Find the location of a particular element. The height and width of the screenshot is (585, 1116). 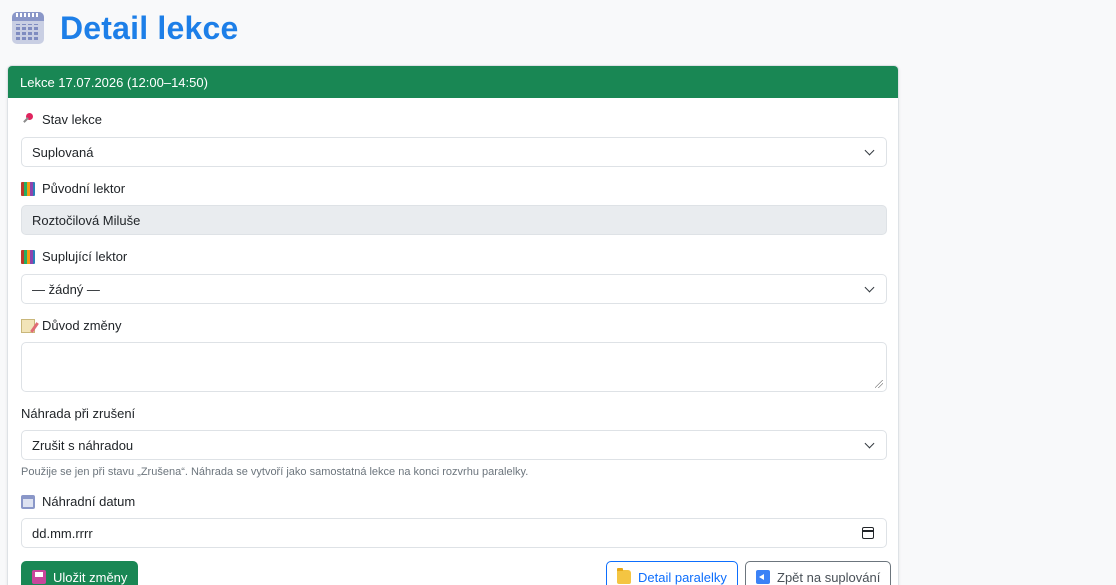

substitute-teacher-select: — žádný — is located at coordinates (454, 289).